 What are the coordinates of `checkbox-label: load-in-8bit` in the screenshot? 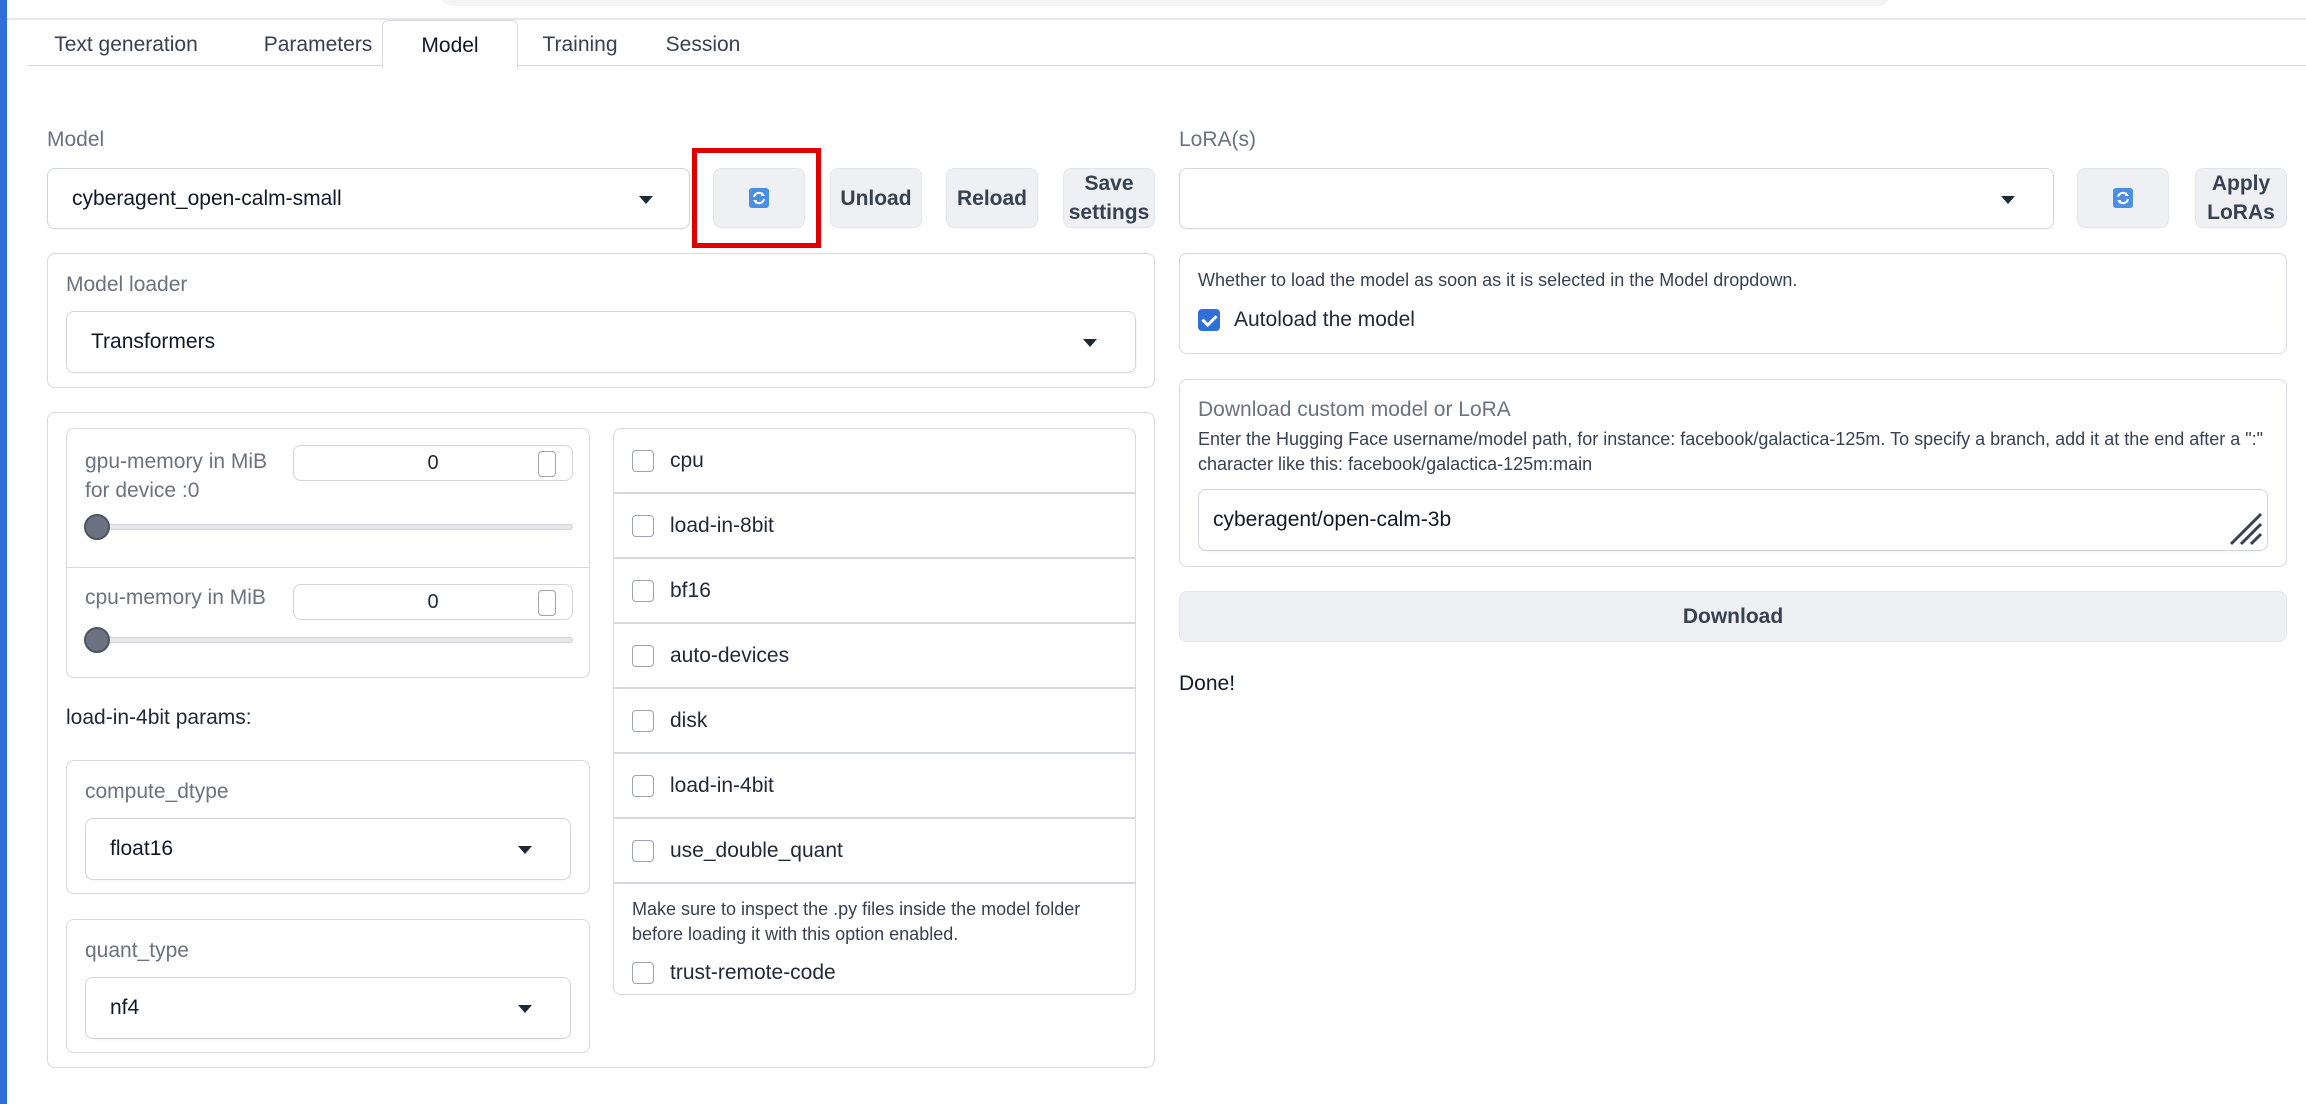 It's located at (722, 525).